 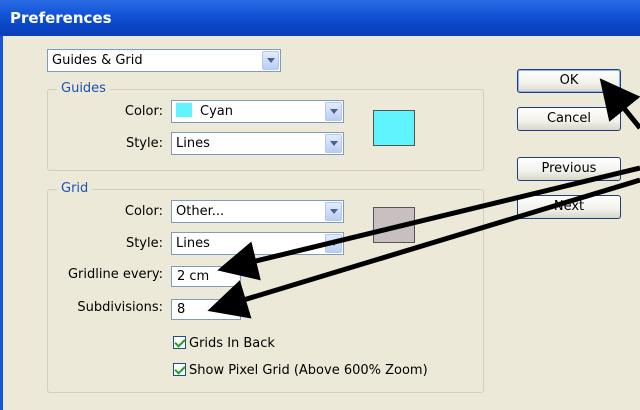 I want to click on grids-in-back-option: Grids In Back, so click(x=224, y=344).